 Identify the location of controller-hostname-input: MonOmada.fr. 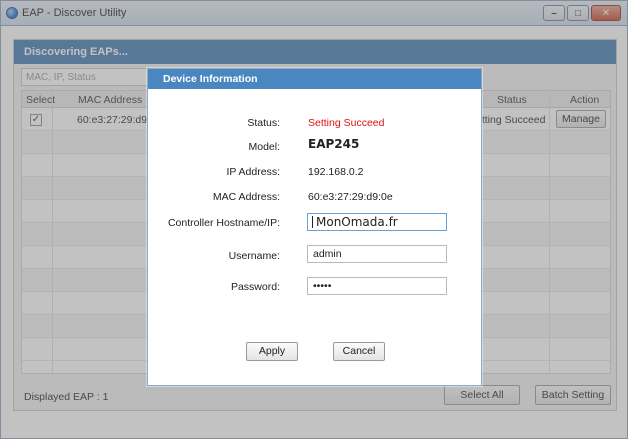
(377, 222).